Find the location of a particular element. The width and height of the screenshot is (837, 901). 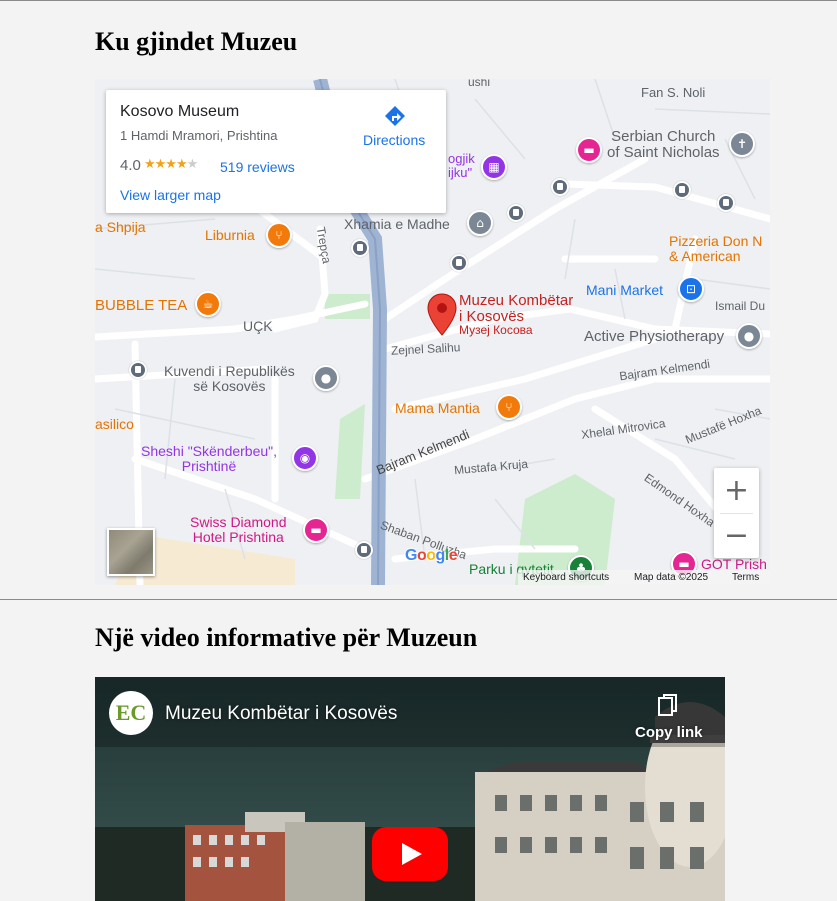

place-mani-market: Mani Market is located at coordinates (625, 290).